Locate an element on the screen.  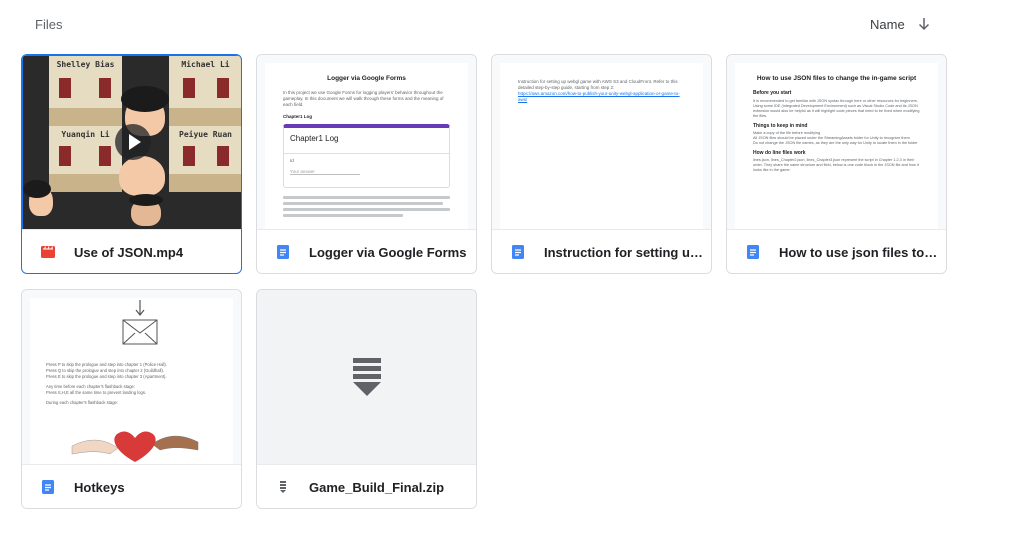
file-card-footer: Hotkeys is located at coordinates (131, 486).